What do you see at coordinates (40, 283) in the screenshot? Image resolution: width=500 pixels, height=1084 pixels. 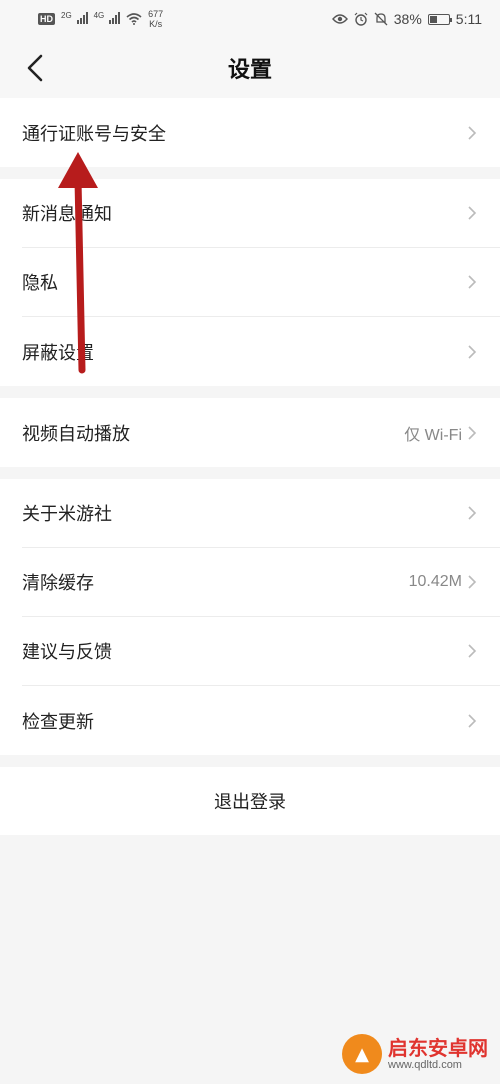 I see `setting-label: 隐私` at bounding box center [40, 283].